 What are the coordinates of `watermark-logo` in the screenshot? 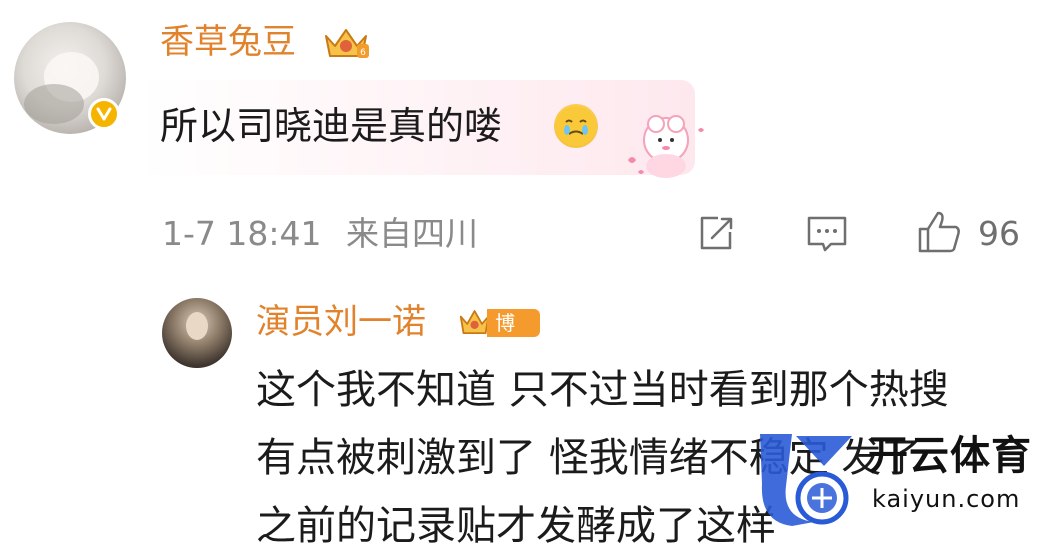 It's located at (807, 478).